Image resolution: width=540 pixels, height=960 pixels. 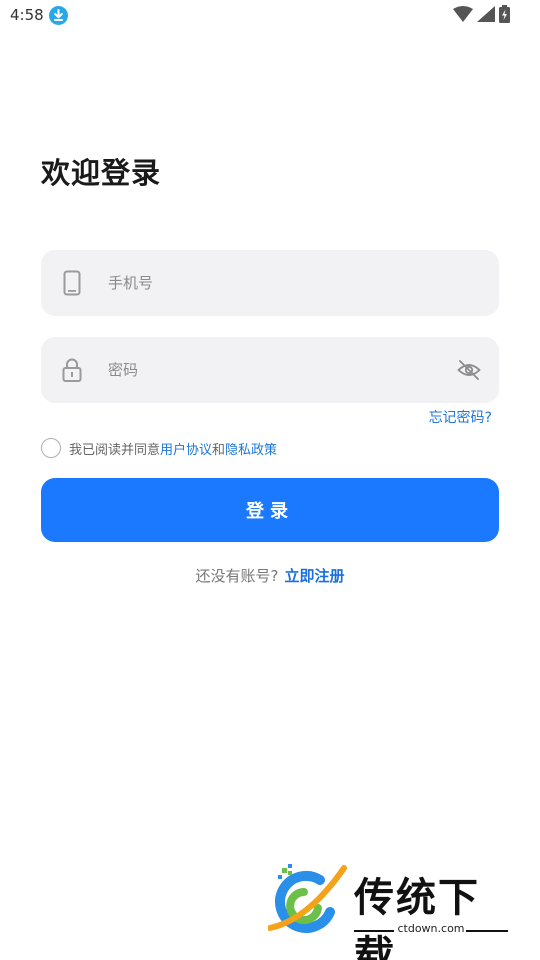 I want to click on password-field, so click(x=270, y=370).